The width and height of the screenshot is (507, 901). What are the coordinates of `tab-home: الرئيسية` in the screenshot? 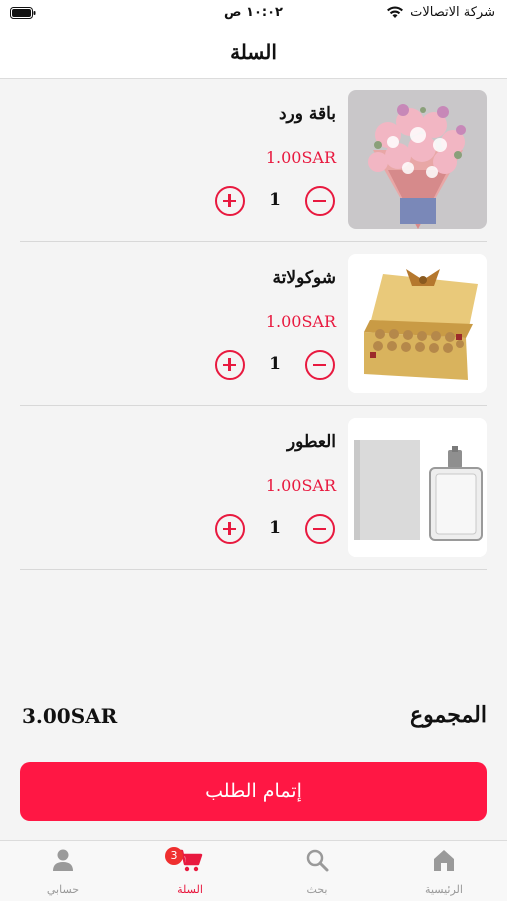 It's located at (444, 871).